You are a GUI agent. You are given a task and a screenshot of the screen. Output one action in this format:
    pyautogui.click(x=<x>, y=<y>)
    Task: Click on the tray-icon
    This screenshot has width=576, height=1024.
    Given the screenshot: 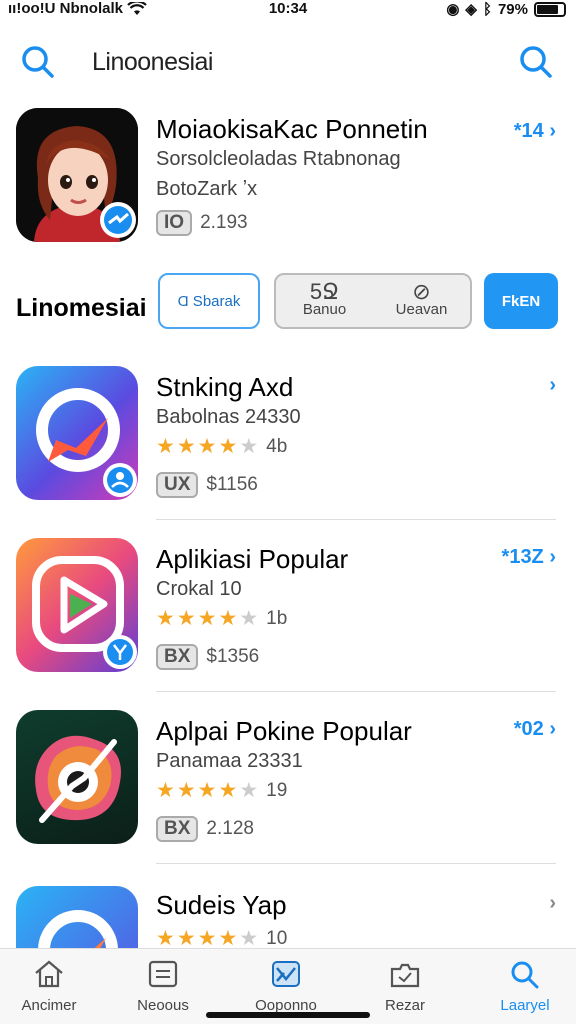 What is the action you would take?
    pyautogui.click(x=405, y=975)
    